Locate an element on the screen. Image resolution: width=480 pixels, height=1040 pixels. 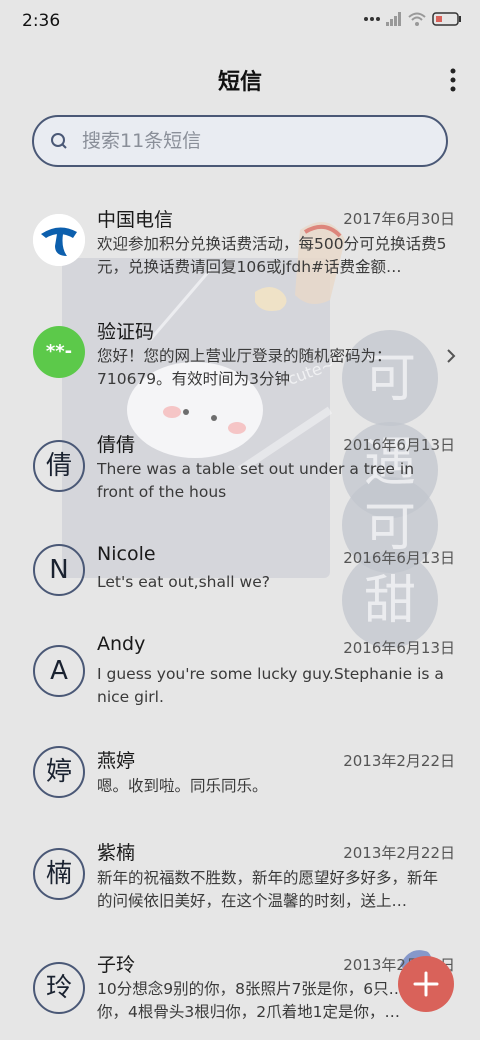
notification-dots-icon is located at coordinates (372, 19).